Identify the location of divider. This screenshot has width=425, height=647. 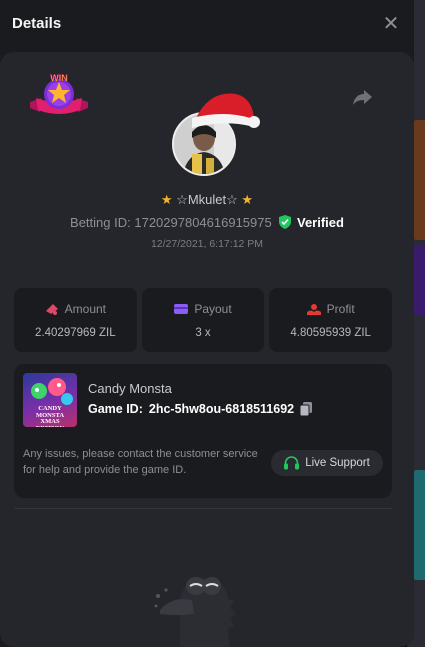
(203, 508).